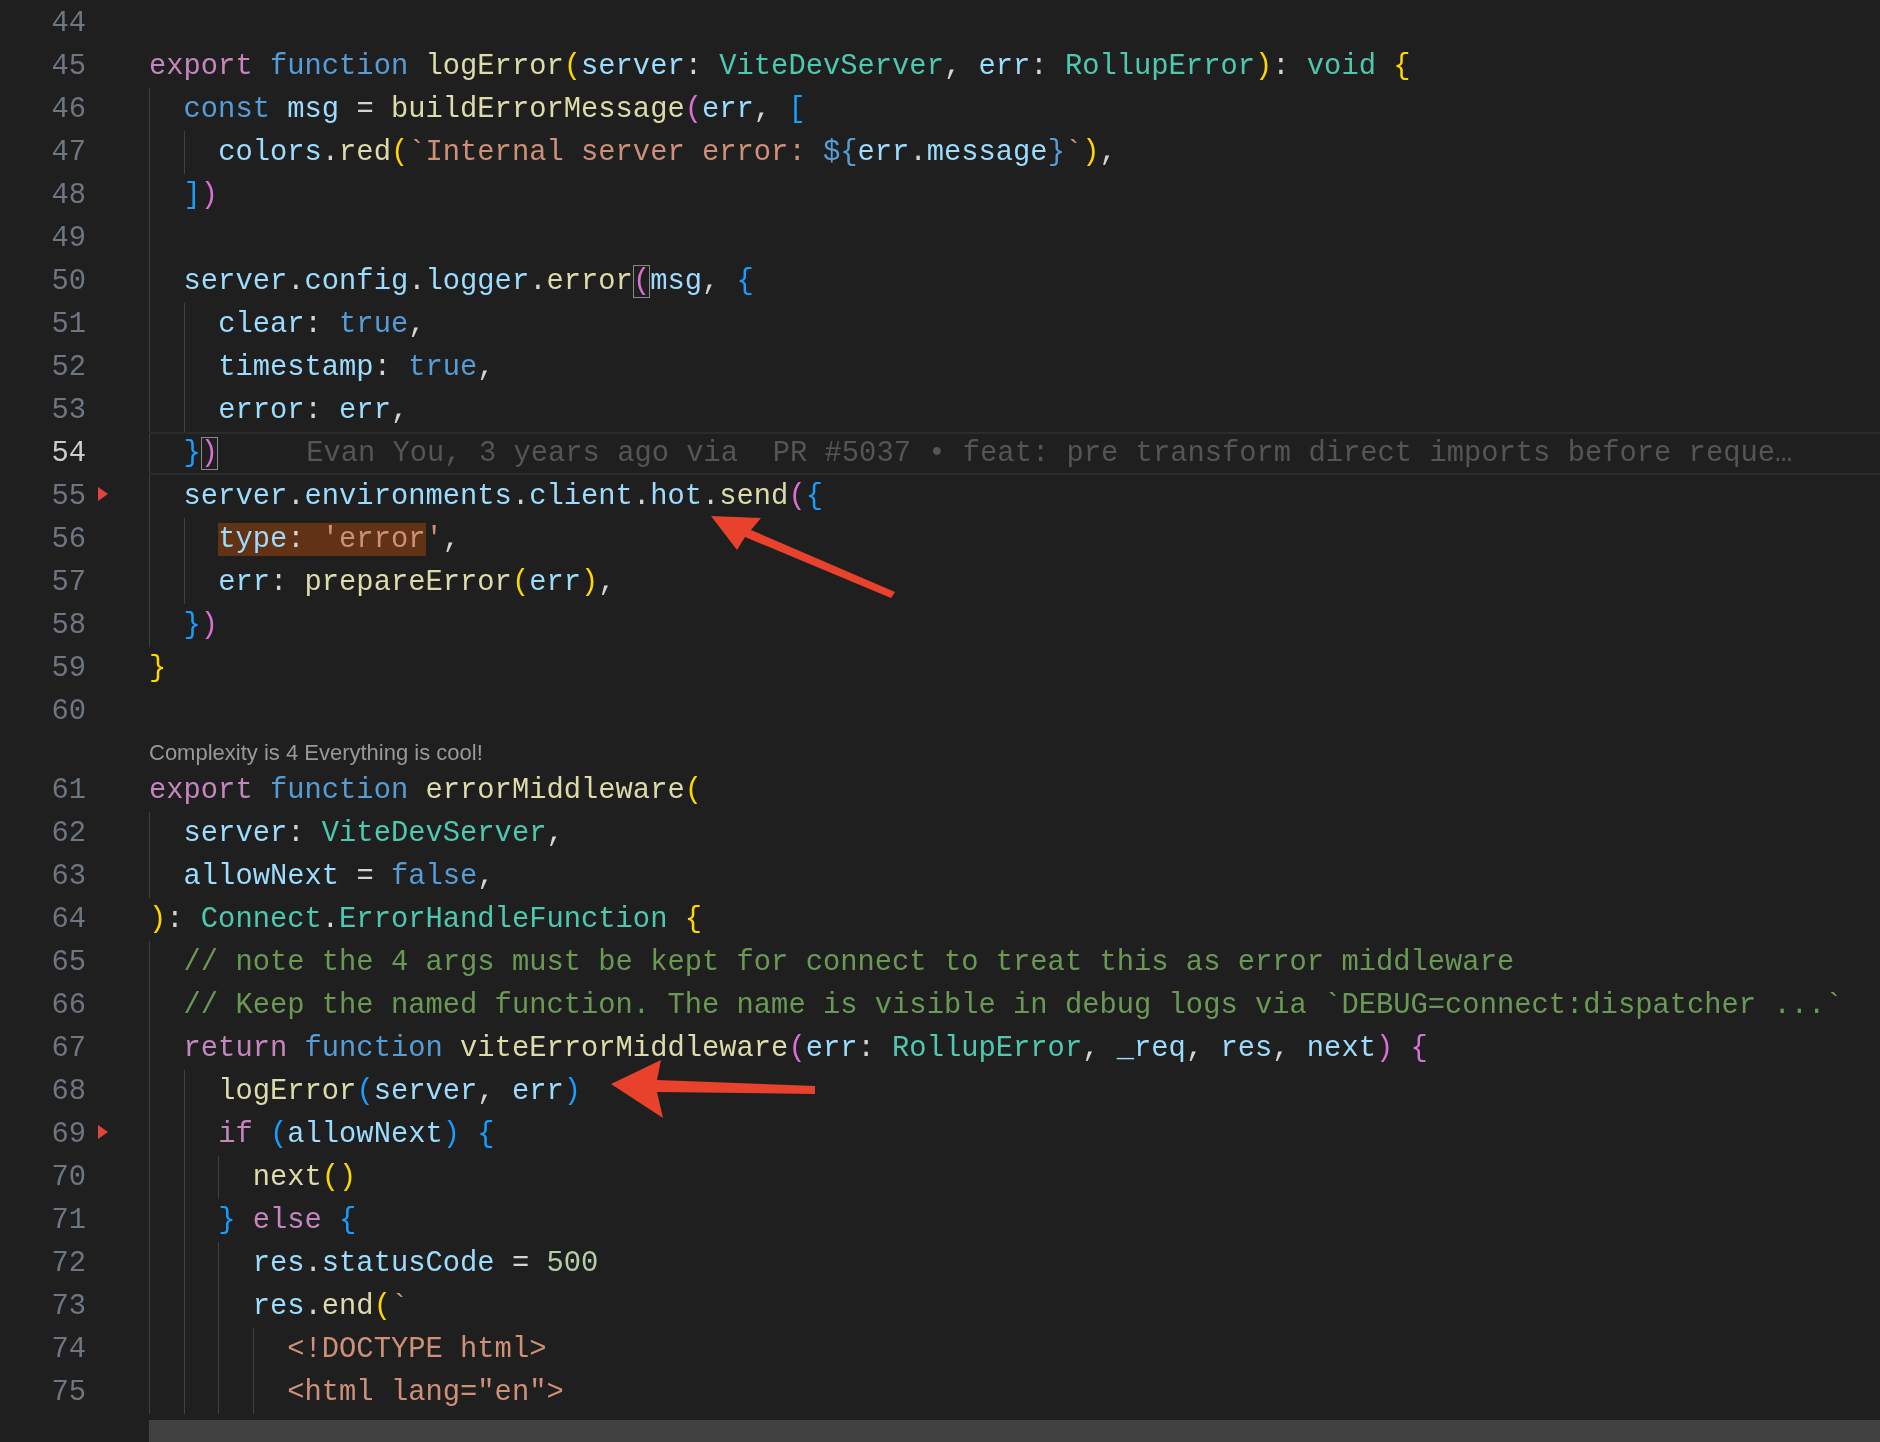 Image resolution: width=1880 pixels, height=1442 pixels. I want to click on line-number: 50, so click(68, 281).